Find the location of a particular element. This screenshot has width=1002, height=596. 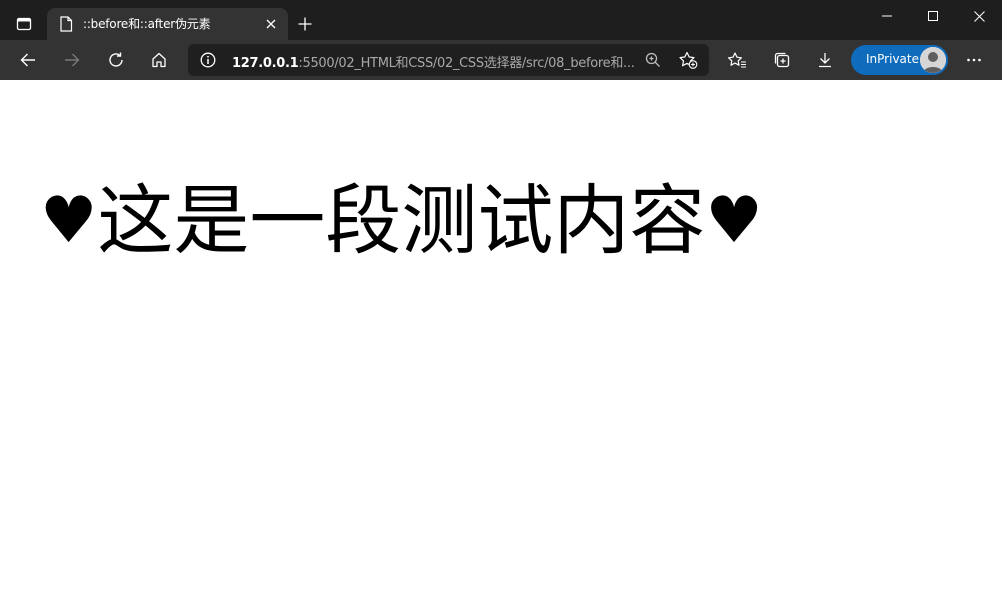

test-paragraph: ♥ 这是一段测试内容 ♥ is located at coordinates (401, 221).